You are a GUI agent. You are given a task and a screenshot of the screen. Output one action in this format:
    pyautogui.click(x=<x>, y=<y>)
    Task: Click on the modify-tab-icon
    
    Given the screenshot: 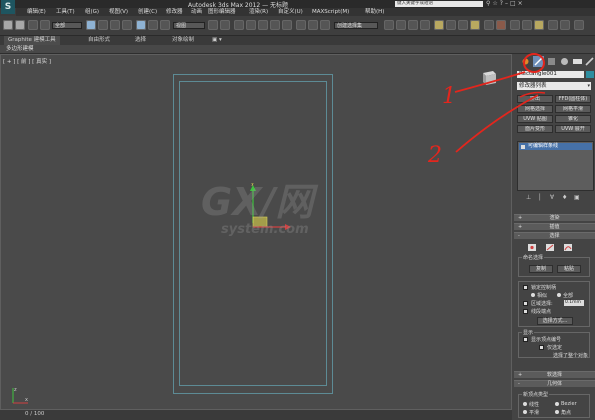 What is the action you would take?
    pyautogui.click(x=538, y=61)
    